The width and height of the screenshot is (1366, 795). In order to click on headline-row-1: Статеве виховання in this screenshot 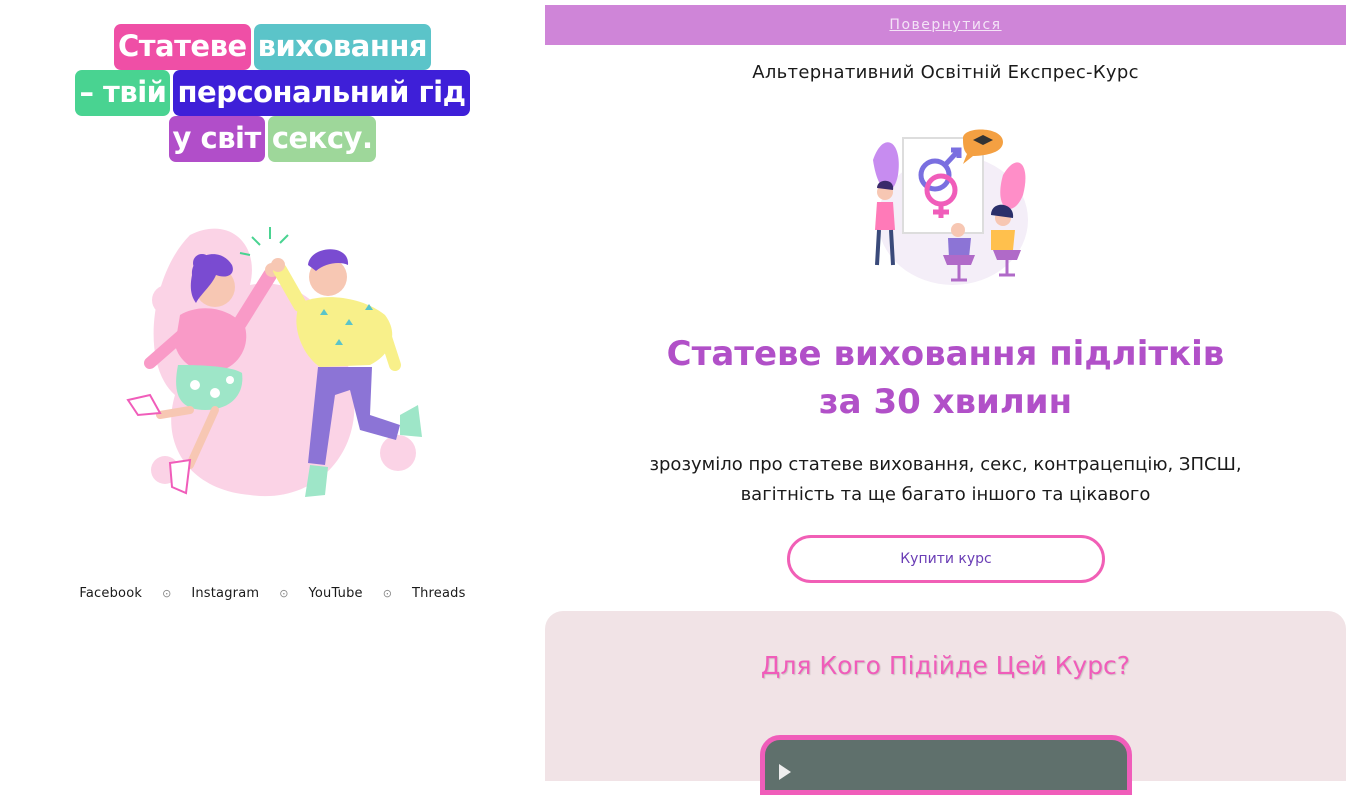, I will do `click(272, 47)`.